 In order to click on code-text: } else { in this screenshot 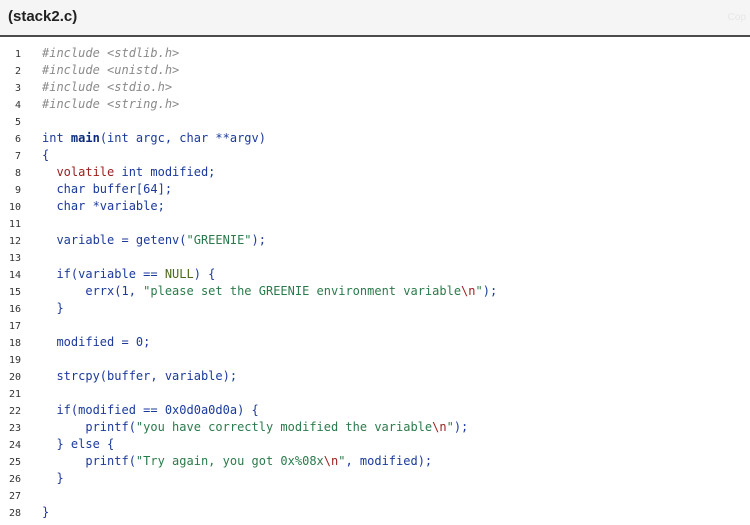, I will do `click(78, 444)`.